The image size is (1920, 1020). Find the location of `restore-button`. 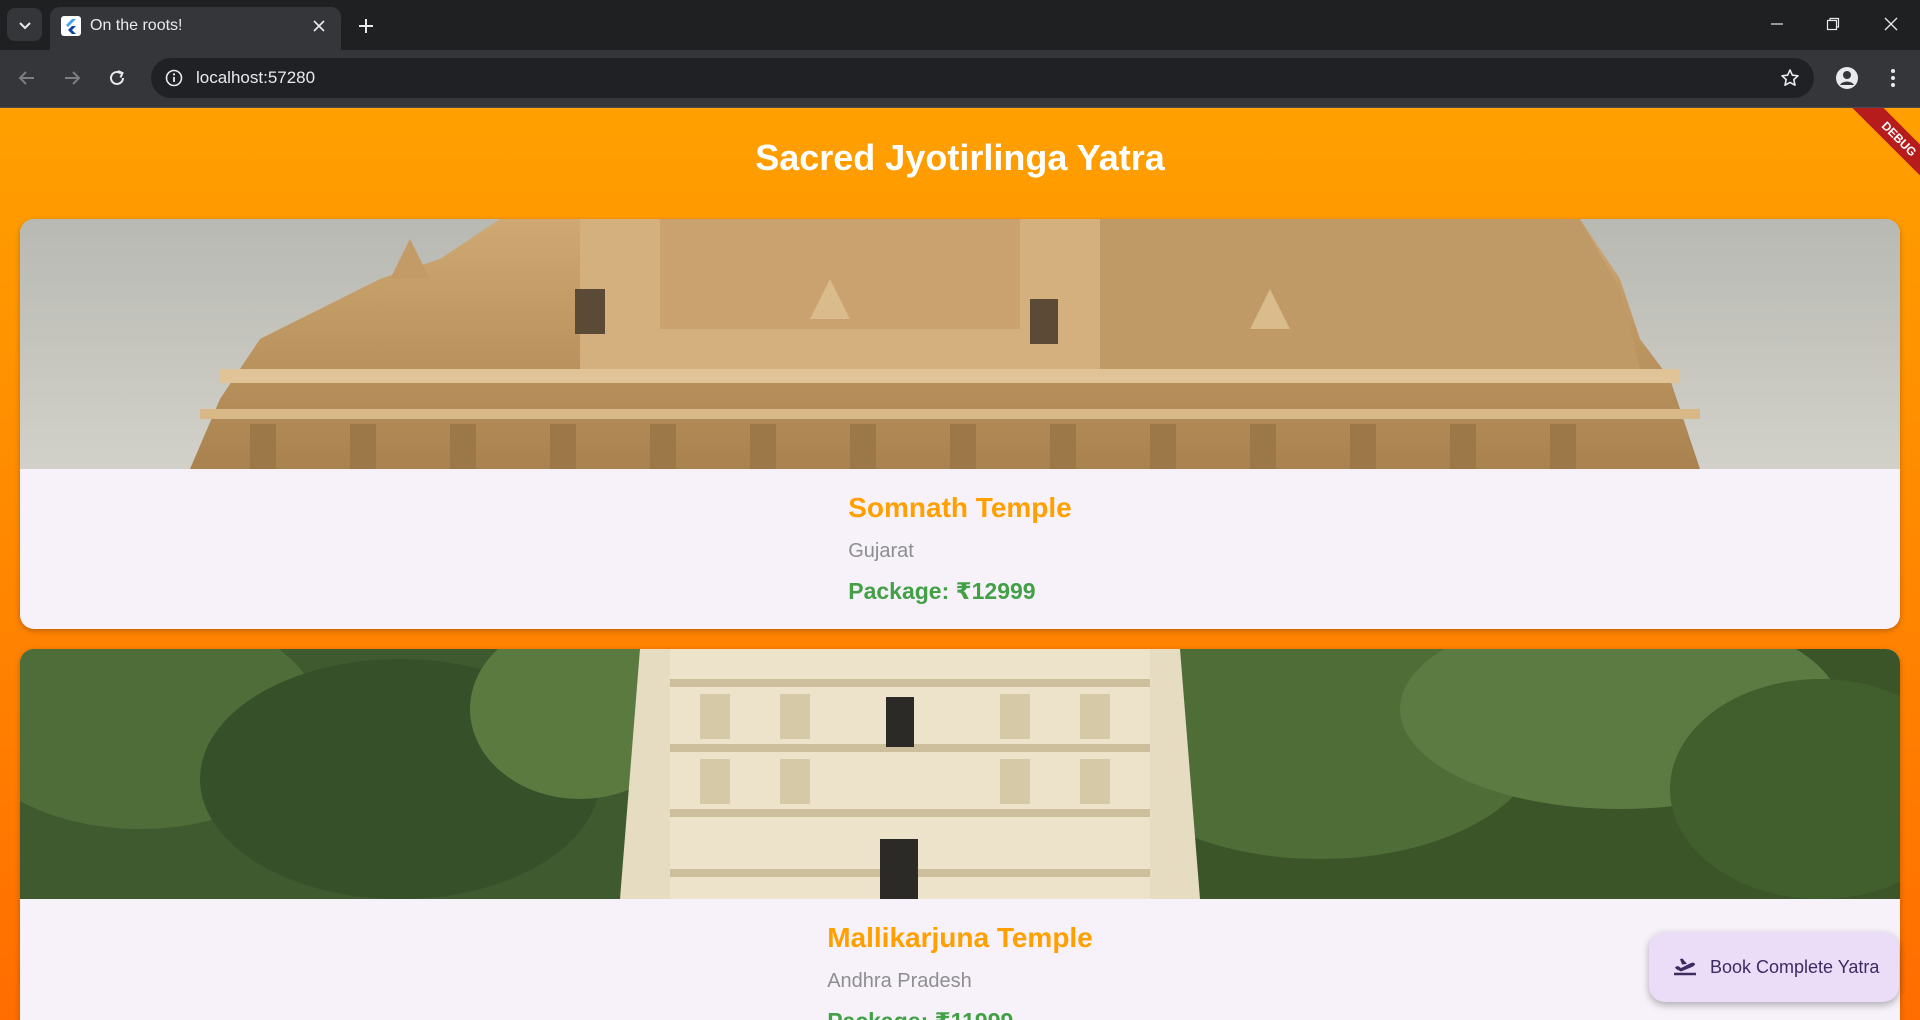

restore-button is located at coordinates (1833, 24).